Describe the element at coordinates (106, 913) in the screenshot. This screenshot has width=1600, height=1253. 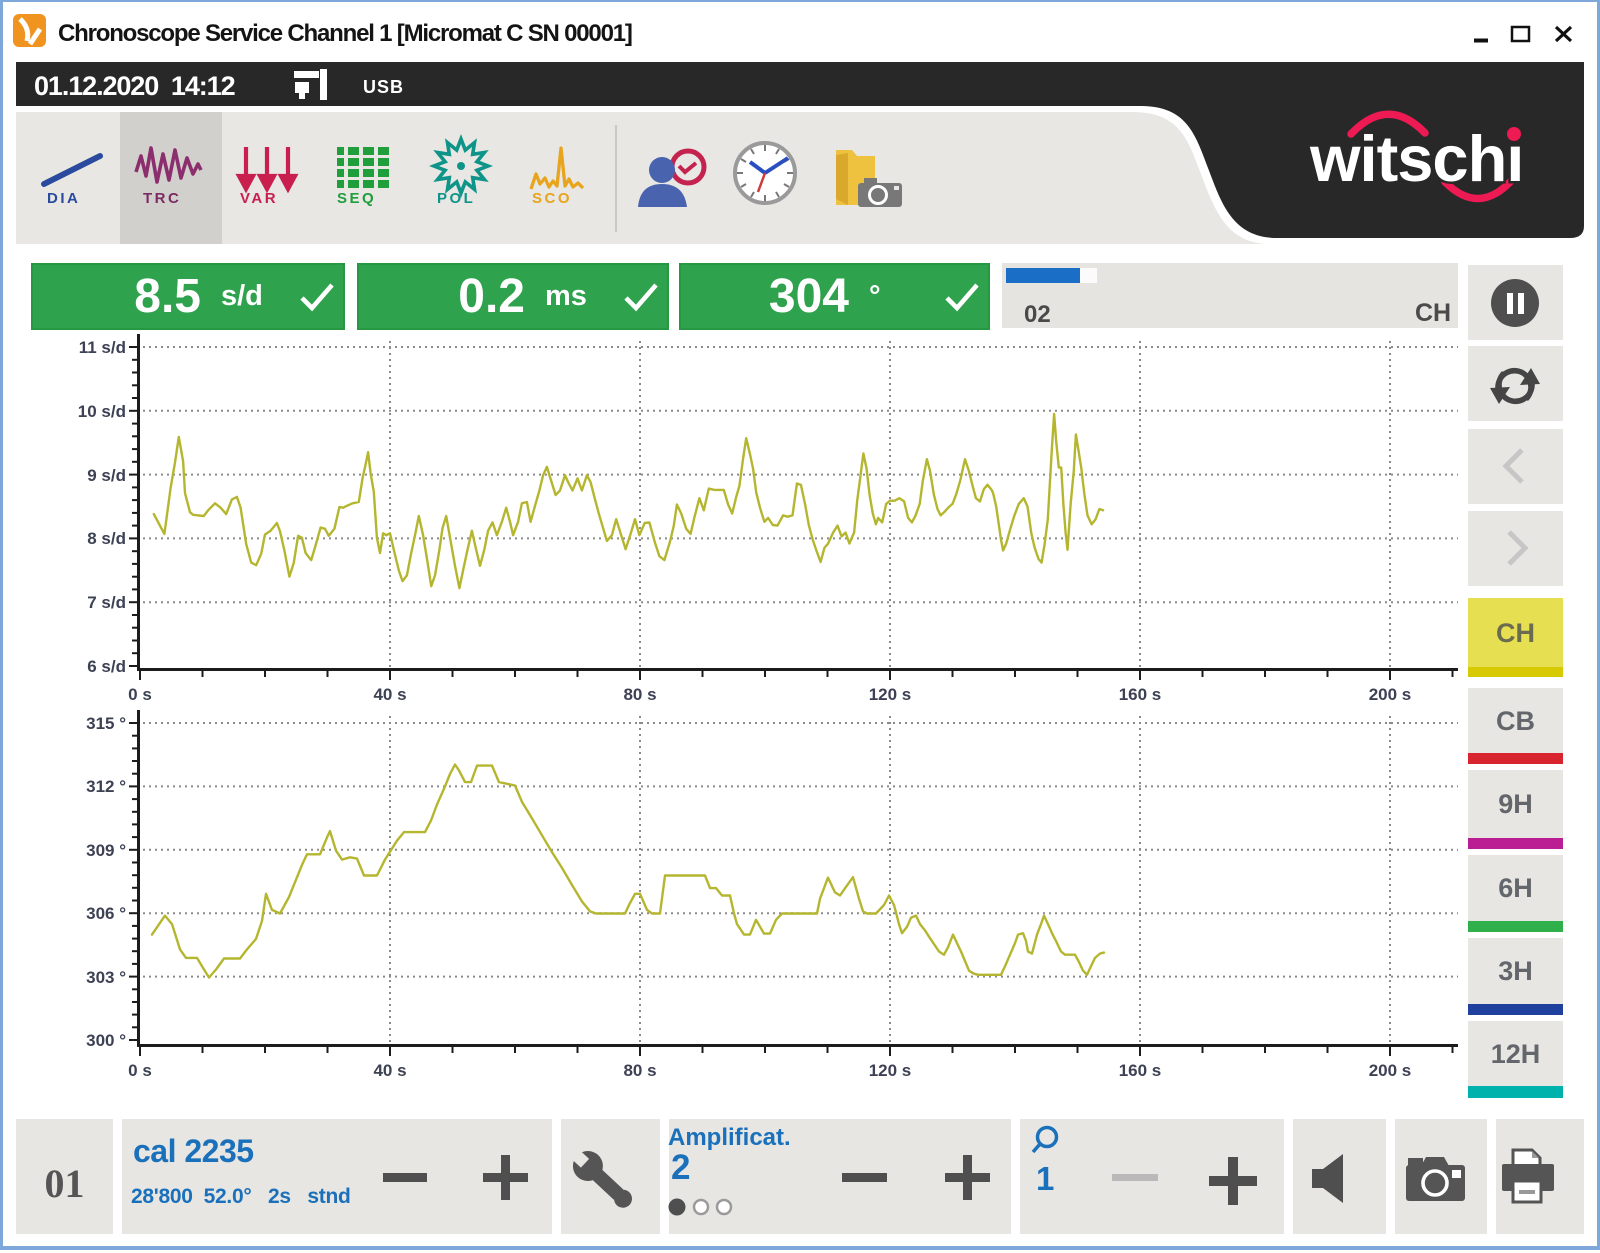
I see `svg-text: 306 °` at that location.